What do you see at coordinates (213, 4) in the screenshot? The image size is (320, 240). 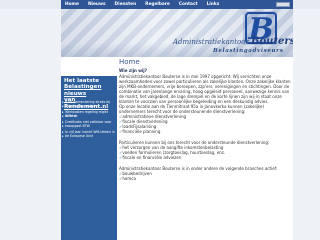 I see `nav-item-links: Links` at bounding box center [213, 4].